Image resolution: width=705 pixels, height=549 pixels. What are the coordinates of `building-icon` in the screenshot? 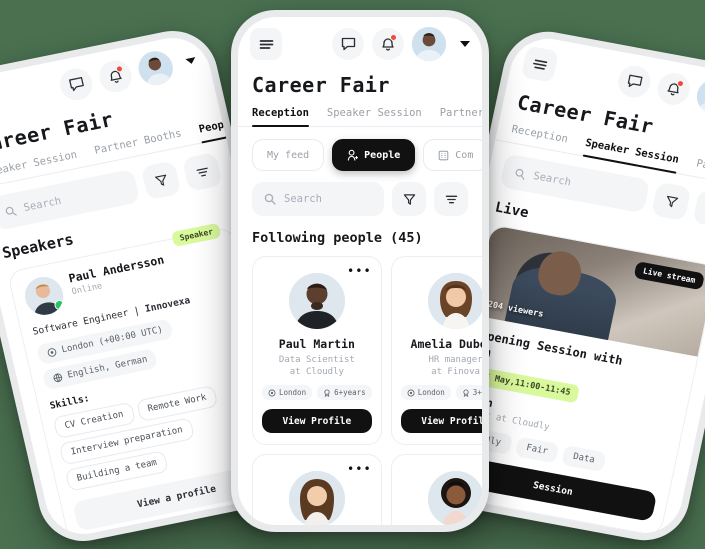 It's located at (443, 155).